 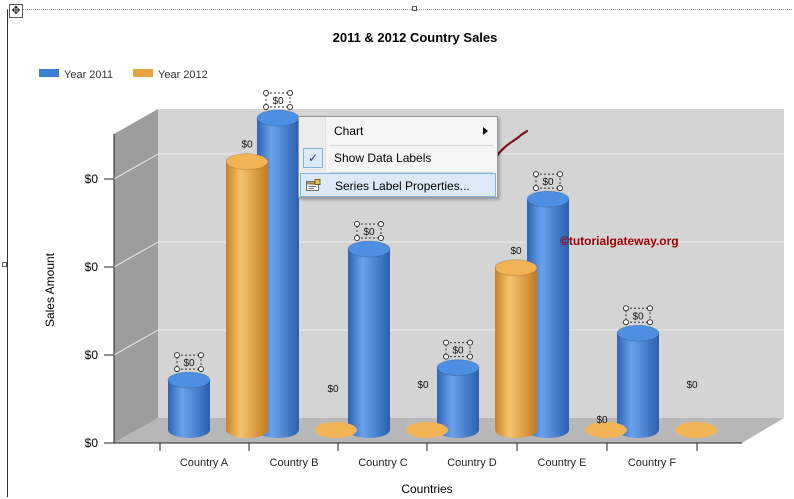 I want to click on menu-item-show-data-labels-label: Show Data Labels, so click(x=383, y=158).